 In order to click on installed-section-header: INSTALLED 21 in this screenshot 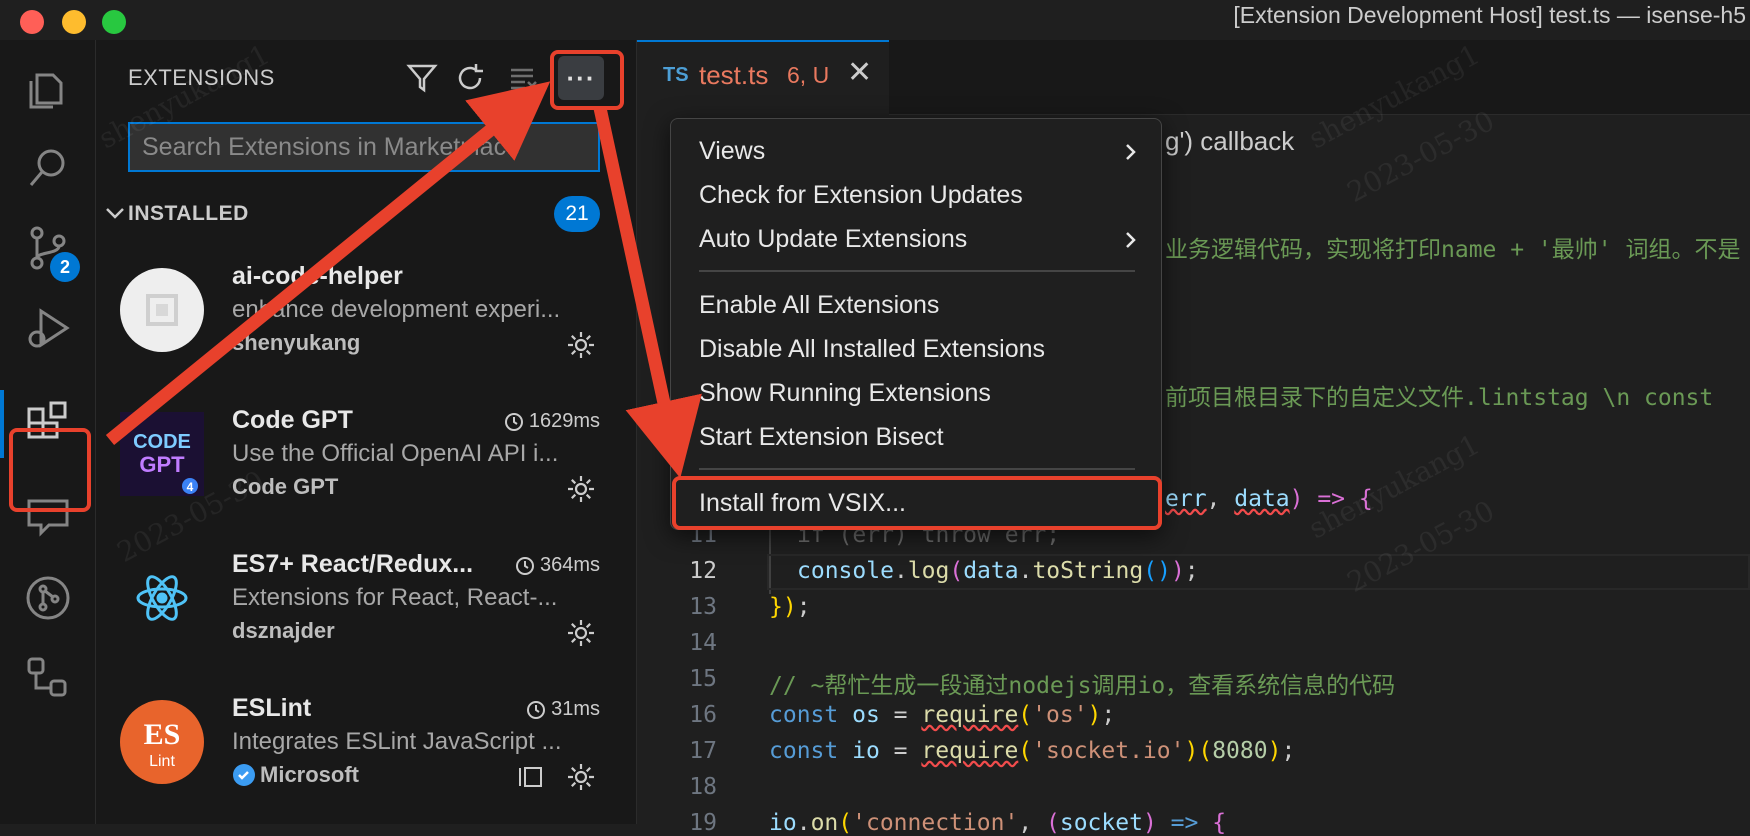, I will do `click(366, 216)`.